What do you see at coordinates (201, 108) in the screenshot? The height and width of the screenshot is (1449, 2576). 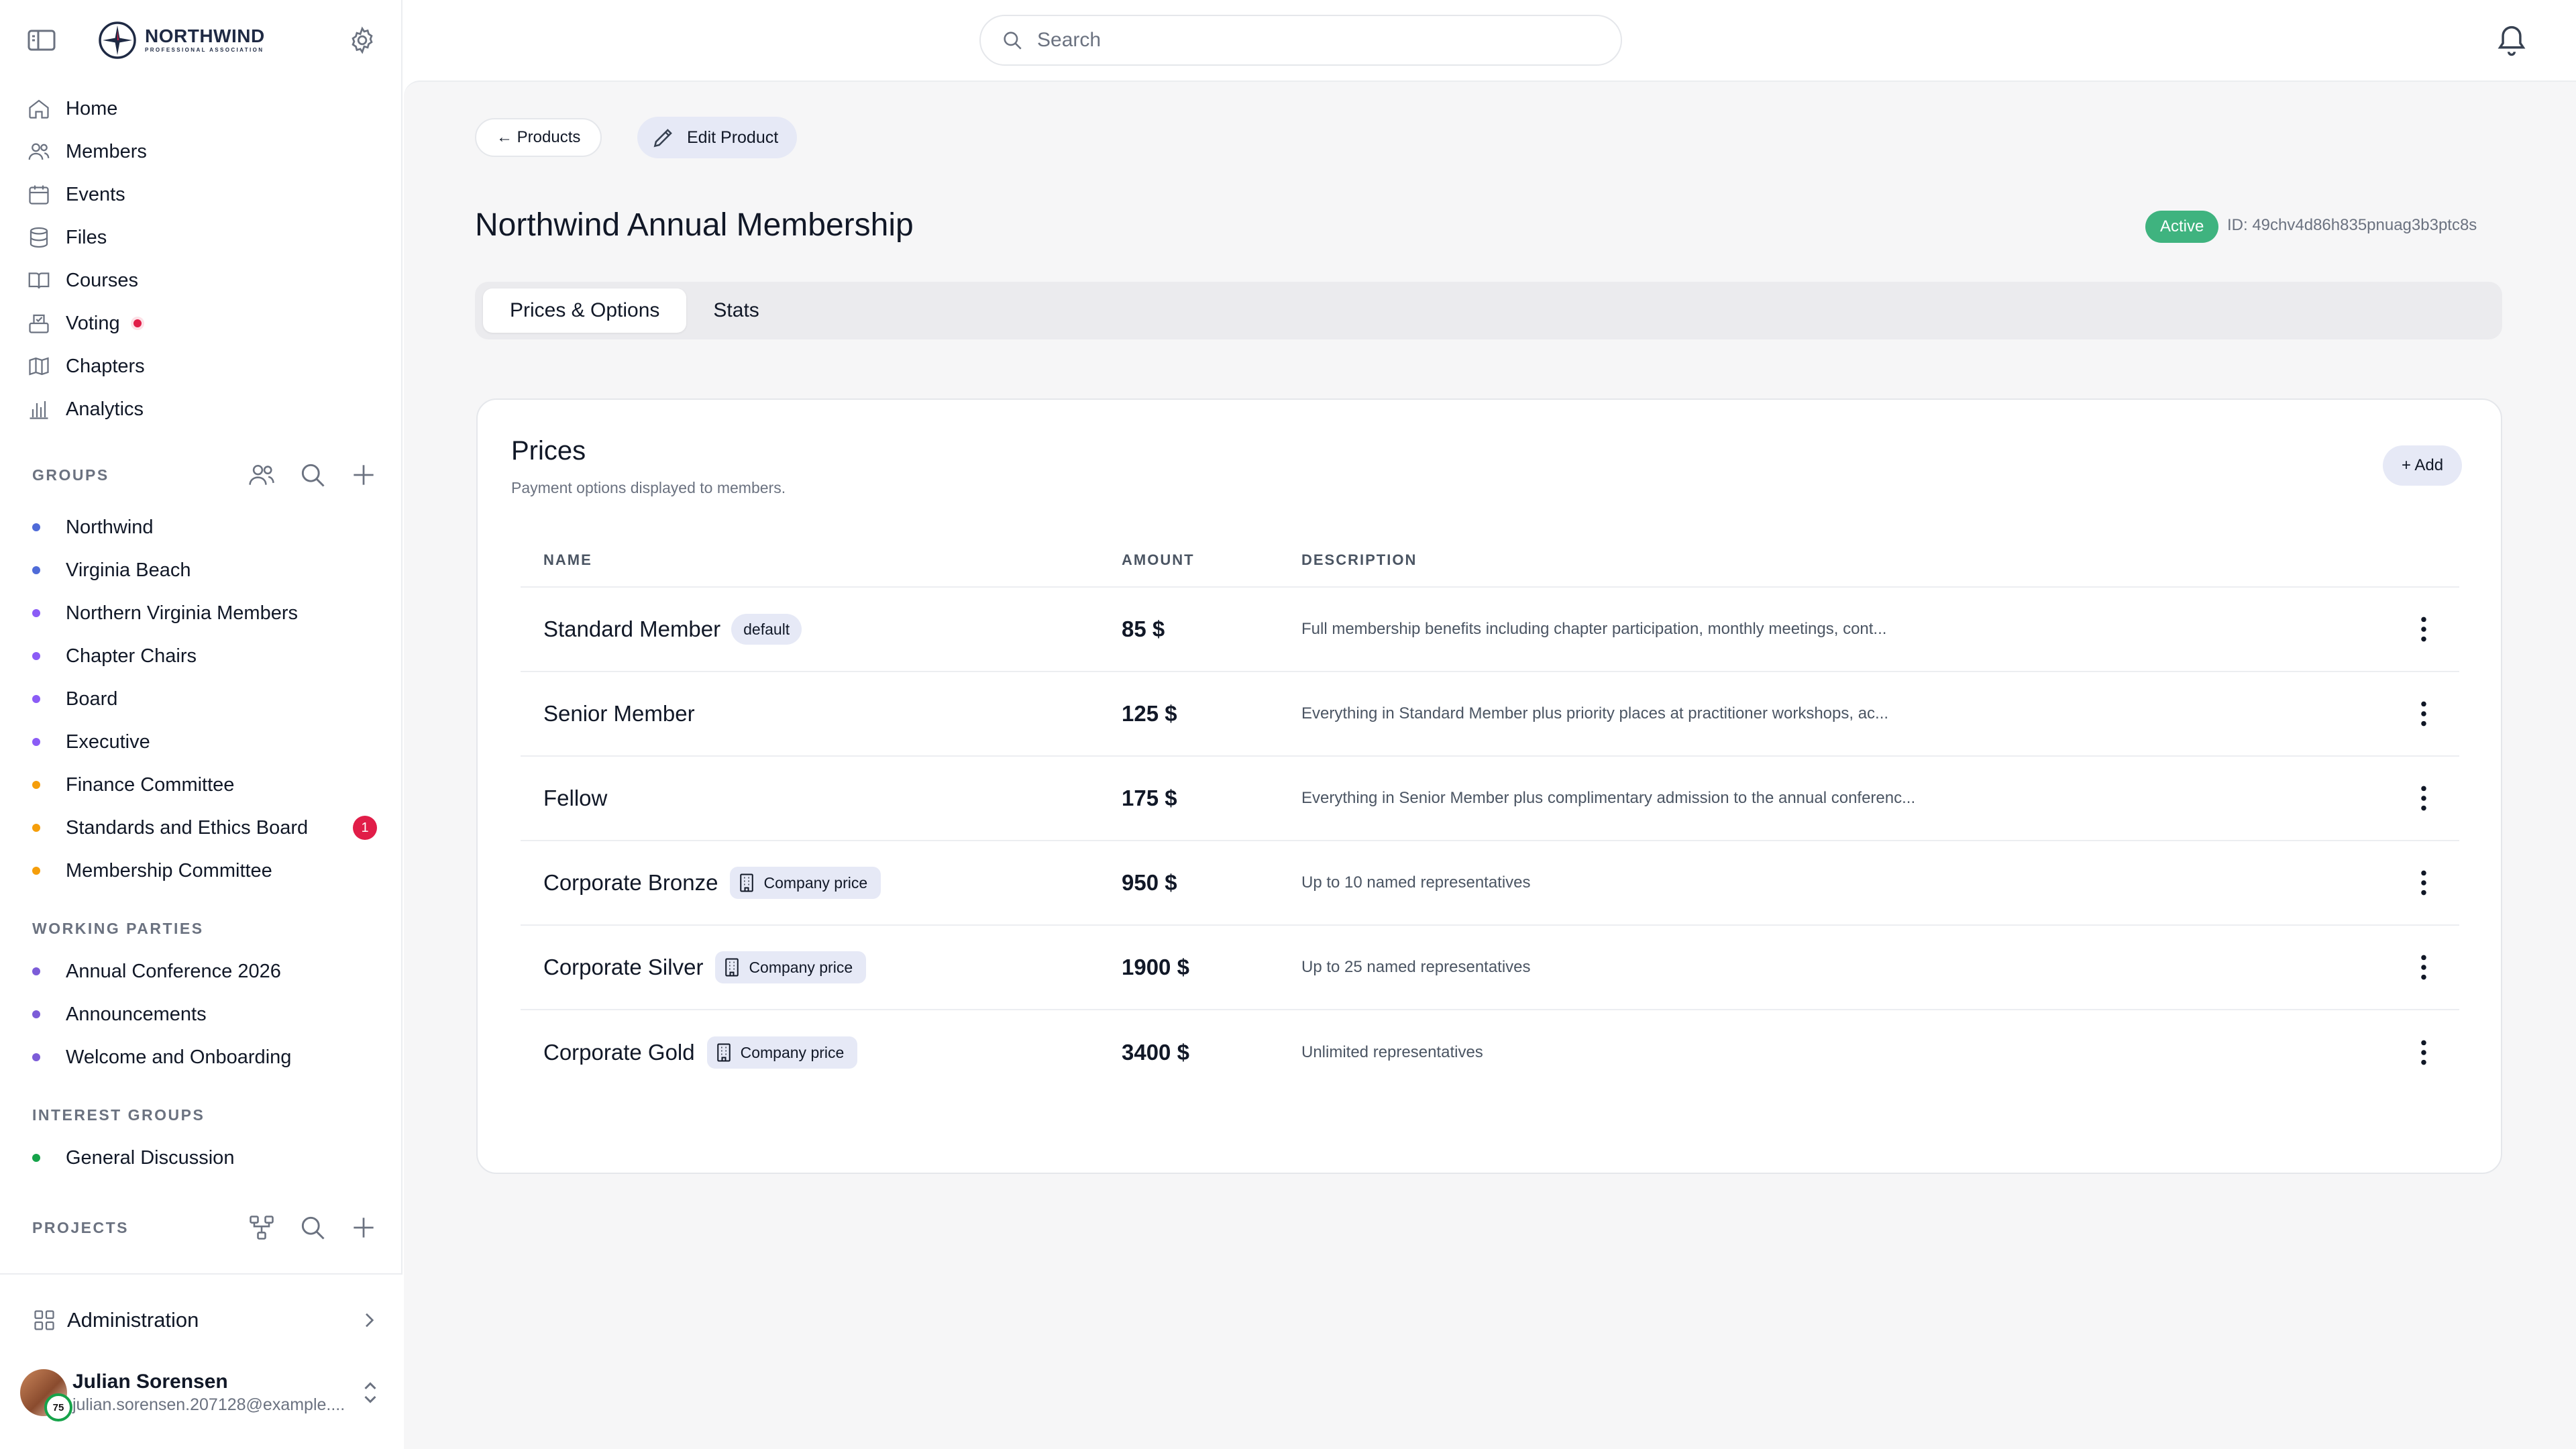 I see `nav-item-home: Home` at bounding box center [201, 108].